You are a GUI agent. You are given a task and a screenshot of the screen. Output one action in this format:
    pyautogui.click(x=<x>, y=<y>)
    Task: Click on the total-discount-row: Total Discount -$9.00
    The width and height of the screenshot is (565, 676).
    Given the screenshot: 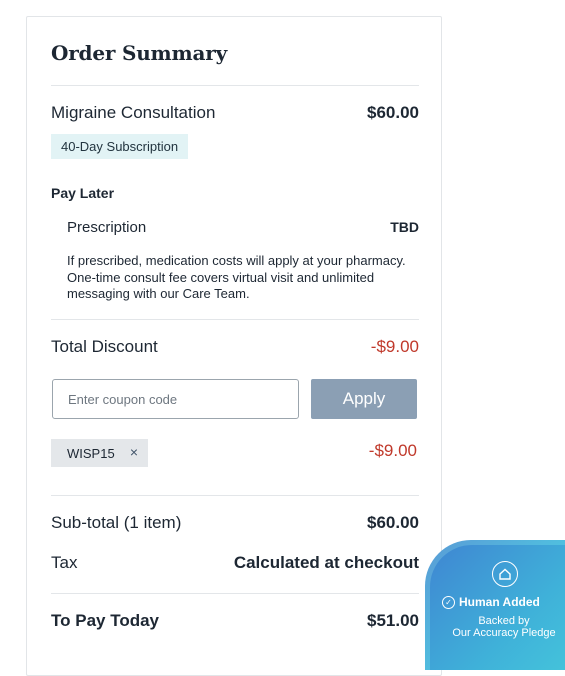 What is the action you would take?
    pyautogui.click(x=235, y=347)
    